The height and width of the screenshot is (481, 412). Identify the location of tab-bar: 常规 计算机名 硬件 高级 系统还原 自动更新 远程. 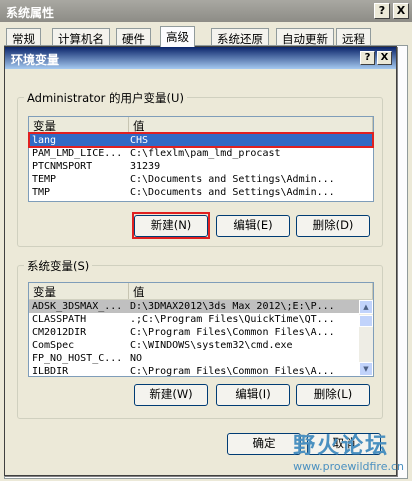
(206, 36).